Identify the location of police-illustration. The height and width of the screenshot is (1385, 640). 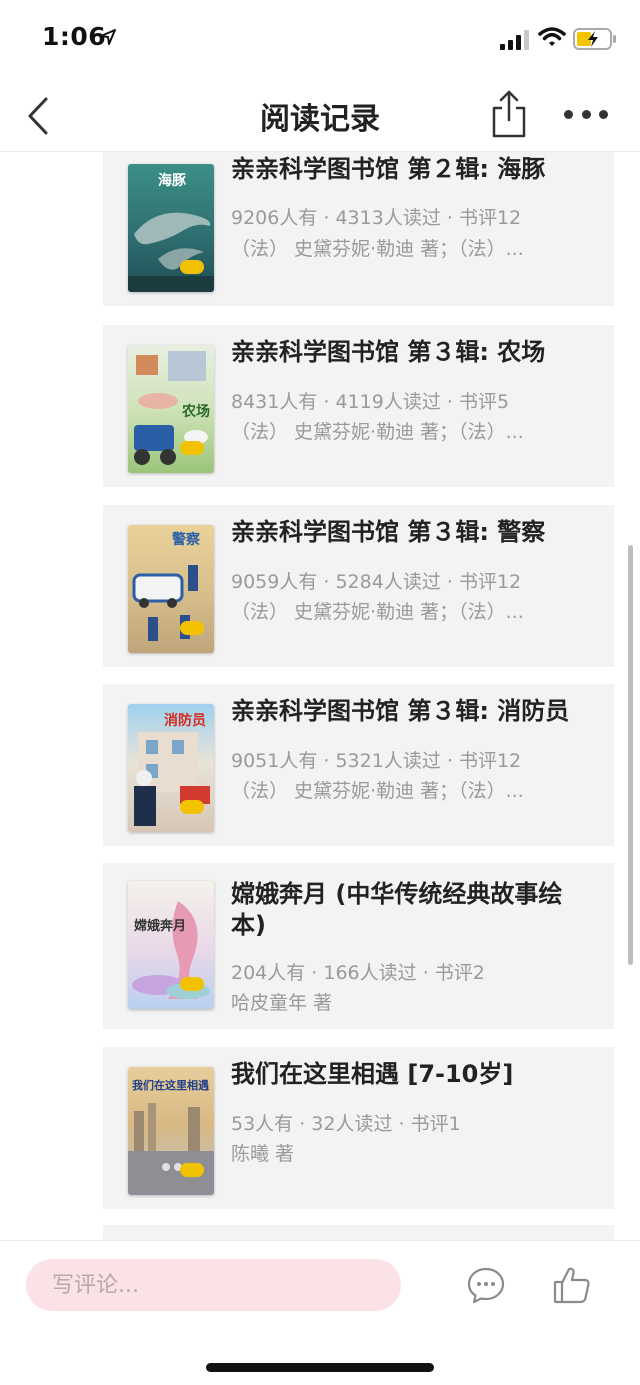
(165, 603).